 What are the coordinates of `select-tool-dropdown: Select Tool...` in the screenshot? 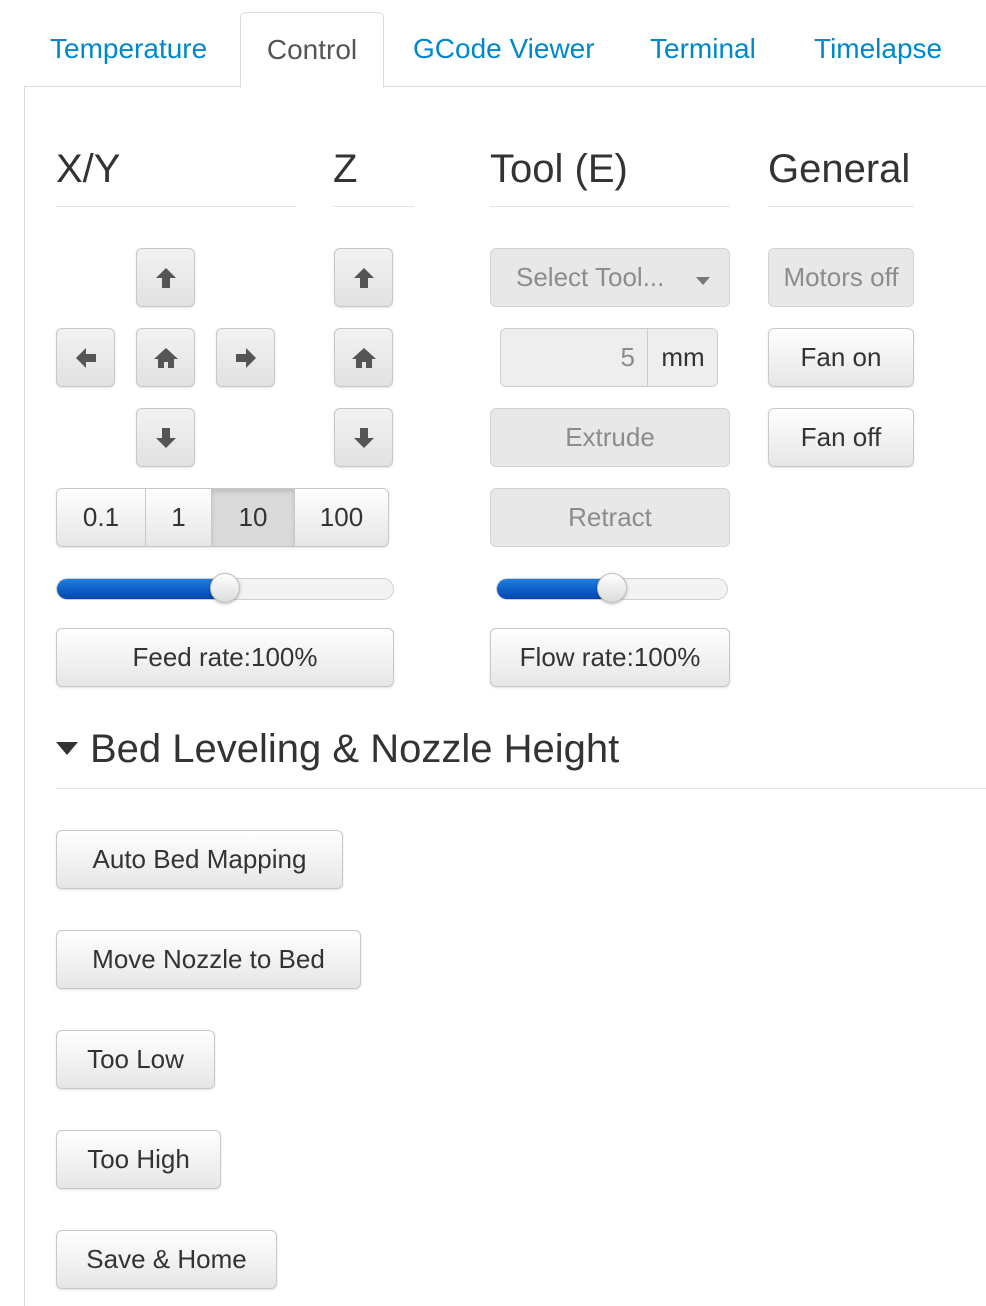 It's located at (610, 277).